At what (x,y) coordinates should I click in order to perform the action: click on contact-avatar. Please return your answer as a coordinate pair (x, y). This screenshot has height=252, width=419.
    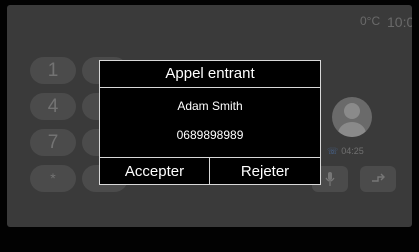
    Looking at the image, I should click on (352, 117).